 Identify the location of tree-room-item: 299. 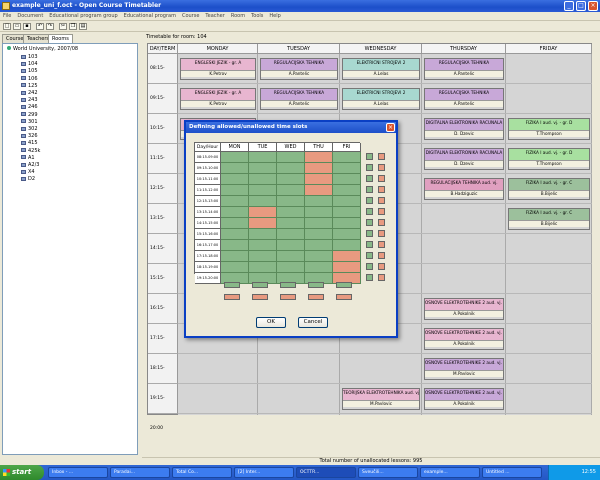
(29, 115).